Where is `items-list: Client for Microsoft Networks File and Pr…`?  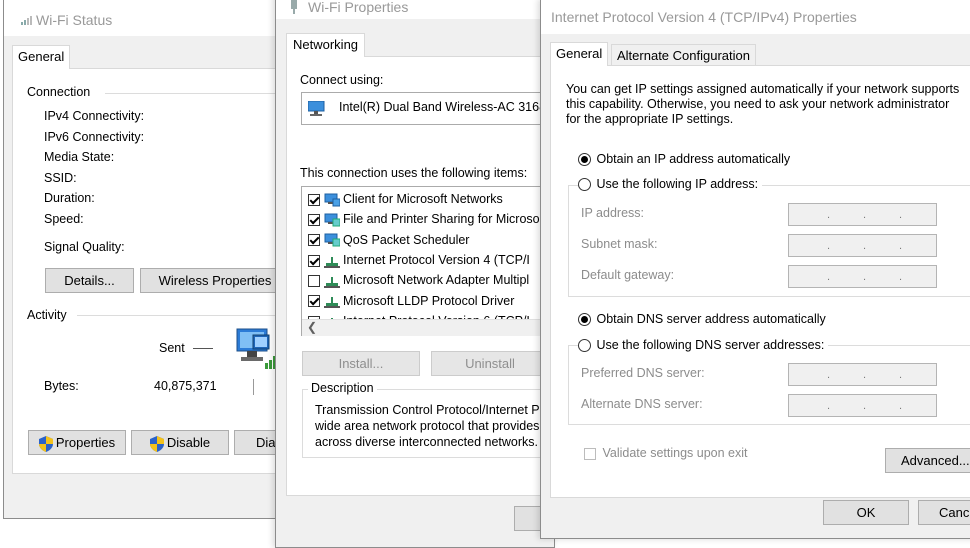
items-list: Client for Microsoft Networks File and Pr… is located at coordinates (427, 261).